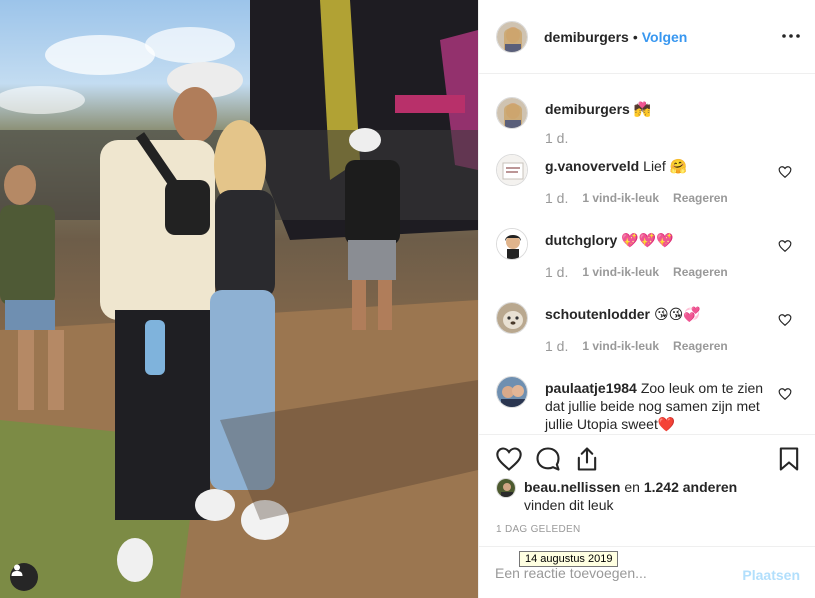 The image size is (815, 598). Describe the element at coordinates (791, 36) in the screenshot. I see `more-options-icon` at that location.